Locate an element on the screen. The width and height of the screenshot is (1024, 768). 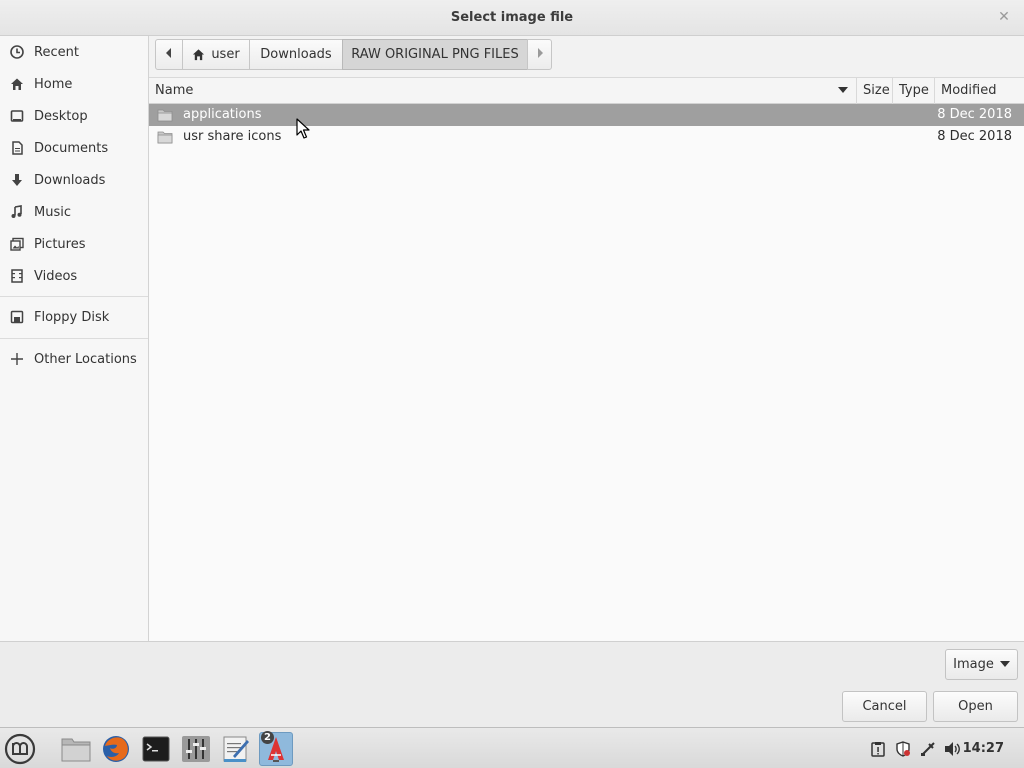
firefox-icon is located at coordinates (116, 749).